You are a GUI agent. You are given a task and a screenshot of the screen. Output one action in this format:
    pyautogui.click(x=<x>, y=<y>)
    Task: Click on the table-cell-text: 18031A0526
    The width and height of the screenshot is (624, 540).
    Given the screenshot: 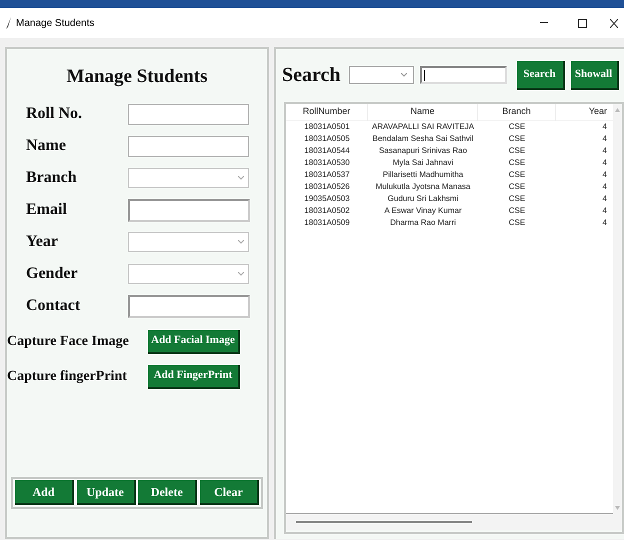 What is the action you would take?
    pyautogui.click(x=327, y=187)
    